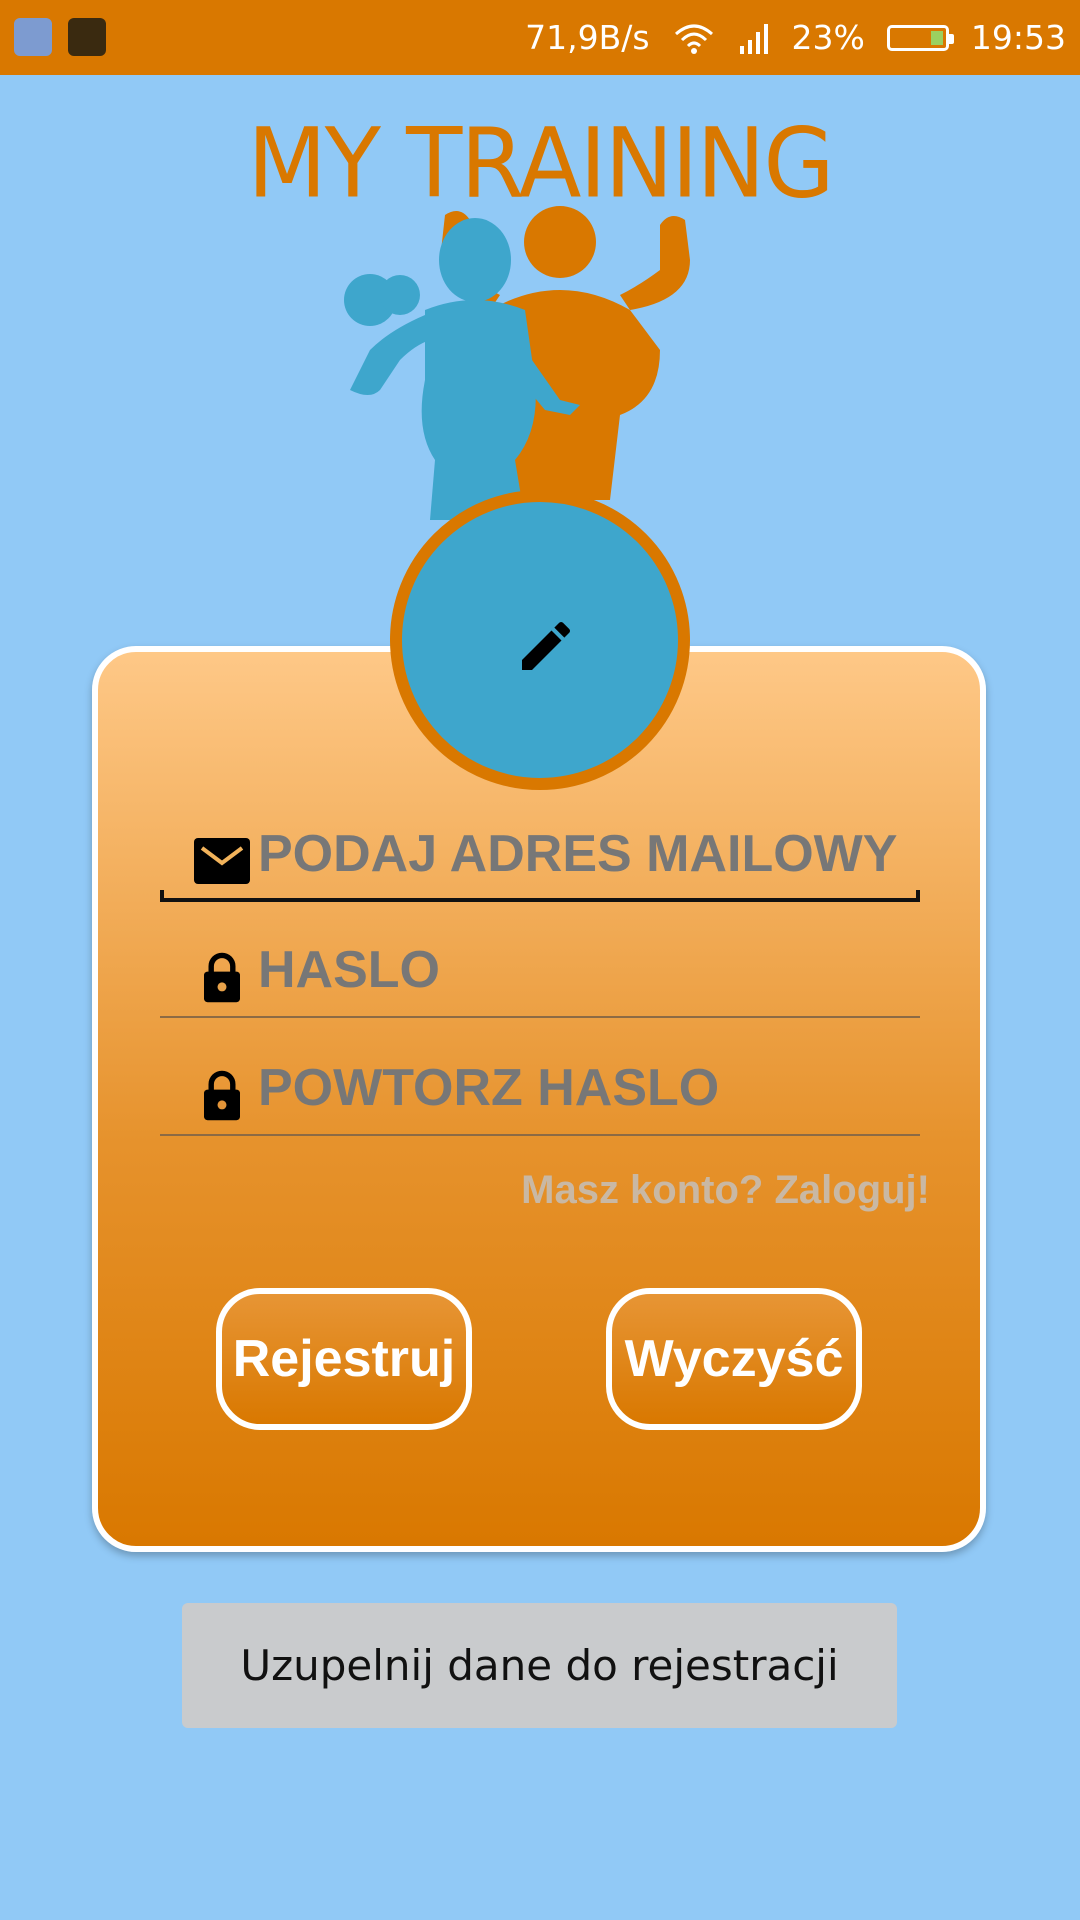 This screenshot has width=1080, height=1920. Describe the element at coordinates (693, 39) in the screenshot. I see `wifi-icon` at that location.